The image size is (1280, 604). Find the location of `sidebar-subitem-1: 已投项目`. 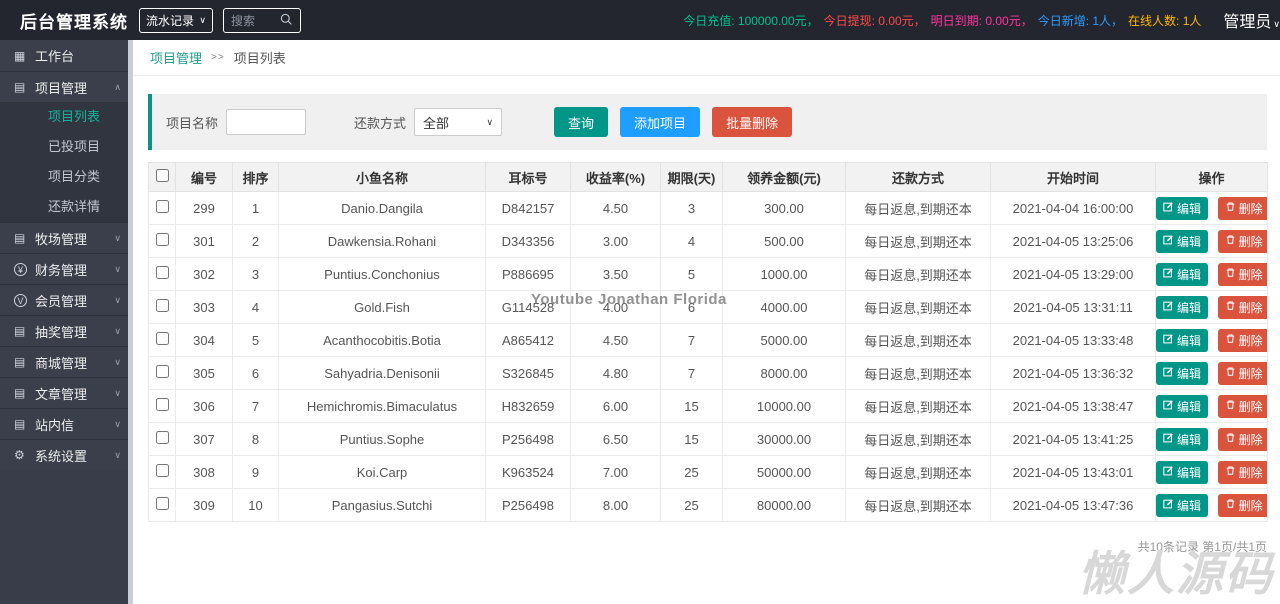

sidebar-subitem-1: 已投项目 is located at coordinates (66, 147).